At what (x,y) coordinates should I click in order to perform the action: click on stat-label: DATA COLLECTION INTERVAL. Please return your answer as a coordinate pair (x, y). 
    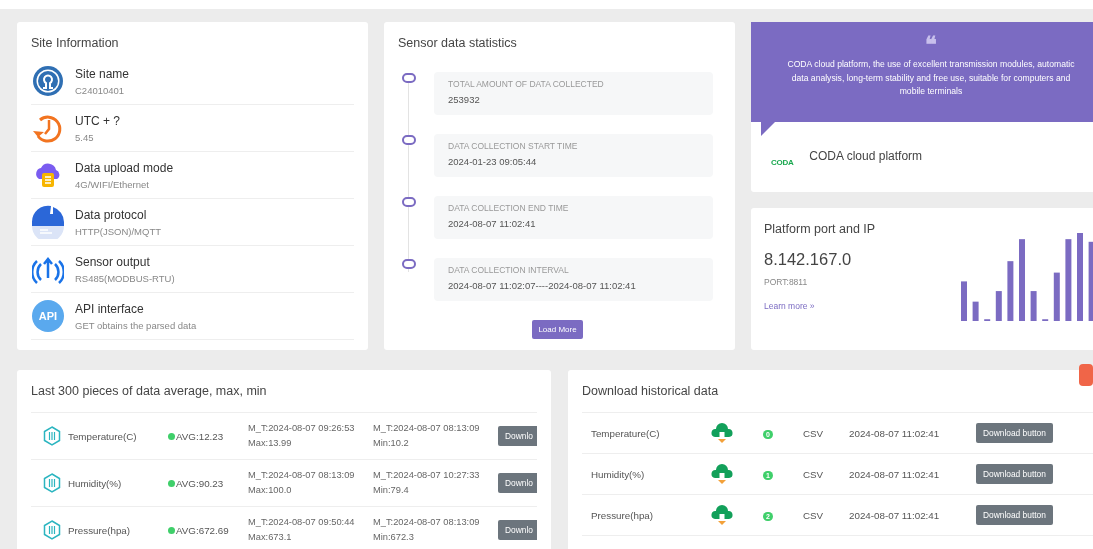
    Looking at the image, I should click on (509, 270).